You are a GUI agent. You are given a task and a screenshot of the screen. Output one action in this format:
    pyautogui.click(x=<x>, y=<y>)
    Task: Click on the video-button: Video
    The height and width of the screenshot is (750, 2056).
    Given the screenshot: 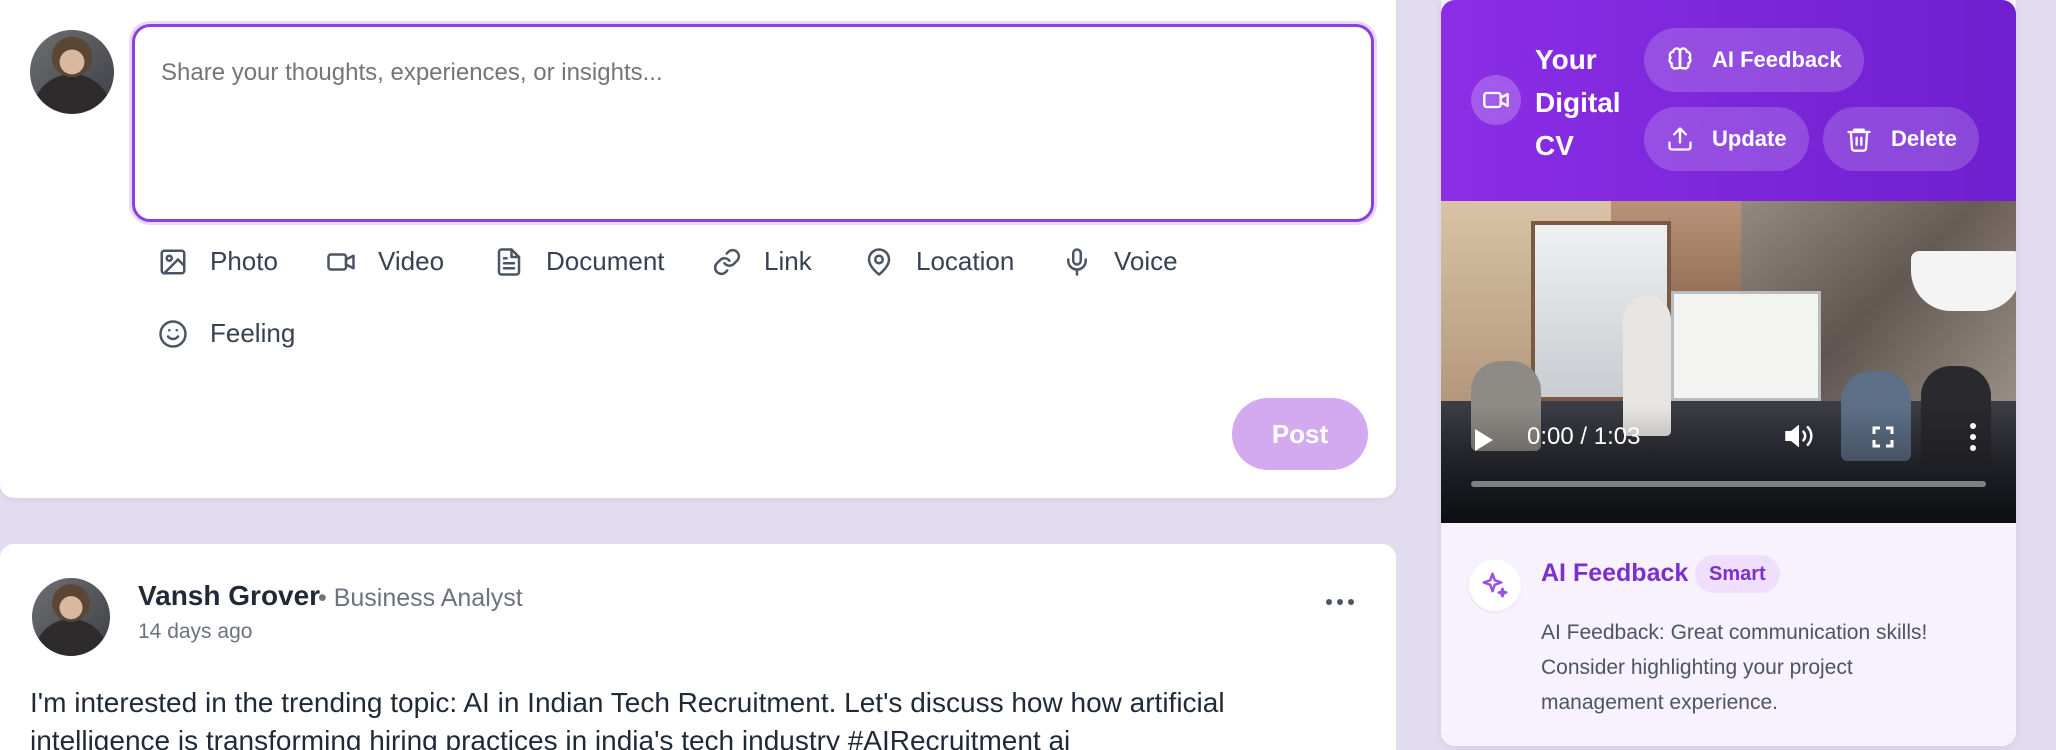 What is the action you would take?
    pyautogui.click(x=385, y=261)
    